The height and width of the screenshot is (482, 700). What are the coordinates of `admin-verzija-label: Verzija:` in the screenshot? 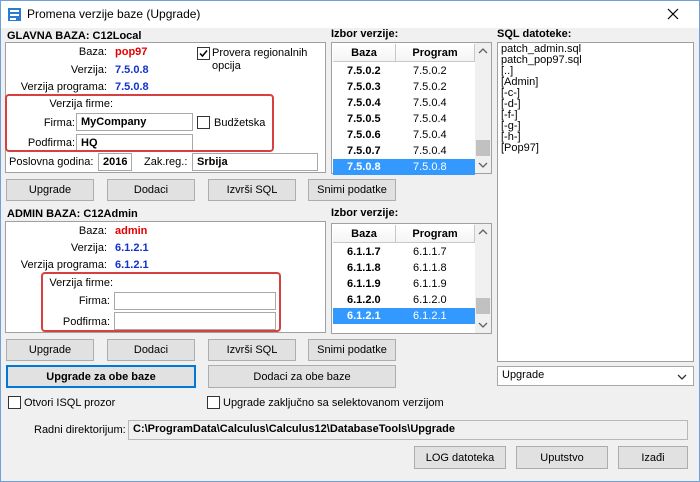 It's located at (88, 248).